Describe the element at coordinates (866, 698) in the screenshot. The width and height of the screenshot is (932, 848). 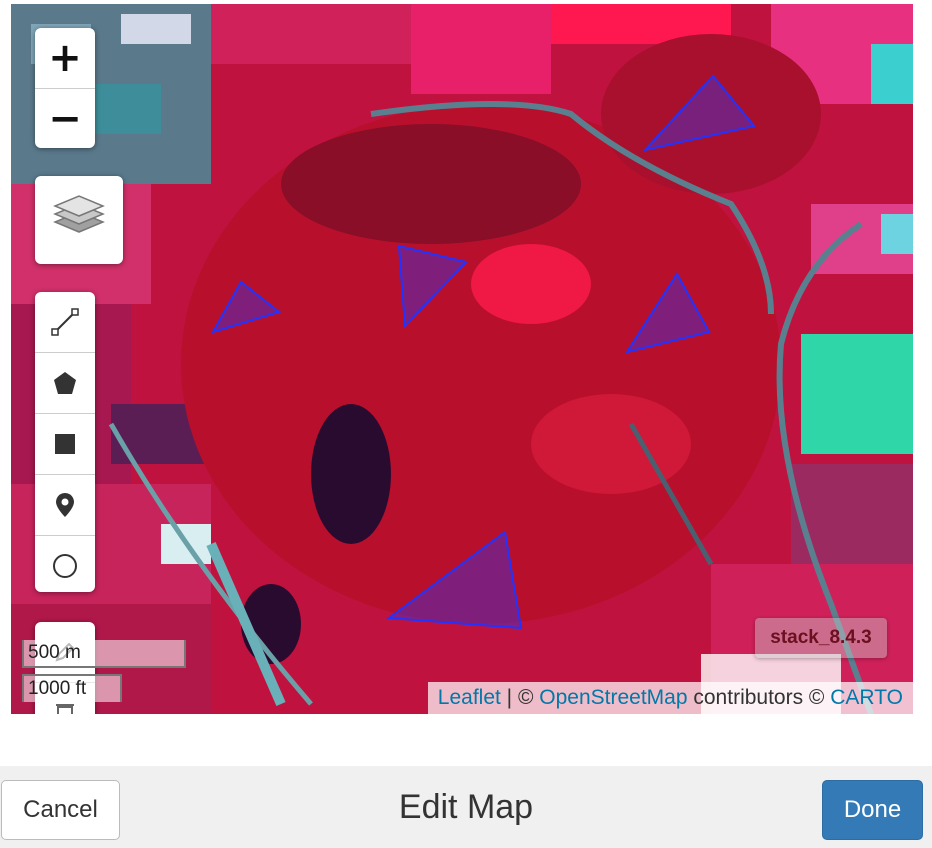
I see `carto-link: CARTO` at that location.